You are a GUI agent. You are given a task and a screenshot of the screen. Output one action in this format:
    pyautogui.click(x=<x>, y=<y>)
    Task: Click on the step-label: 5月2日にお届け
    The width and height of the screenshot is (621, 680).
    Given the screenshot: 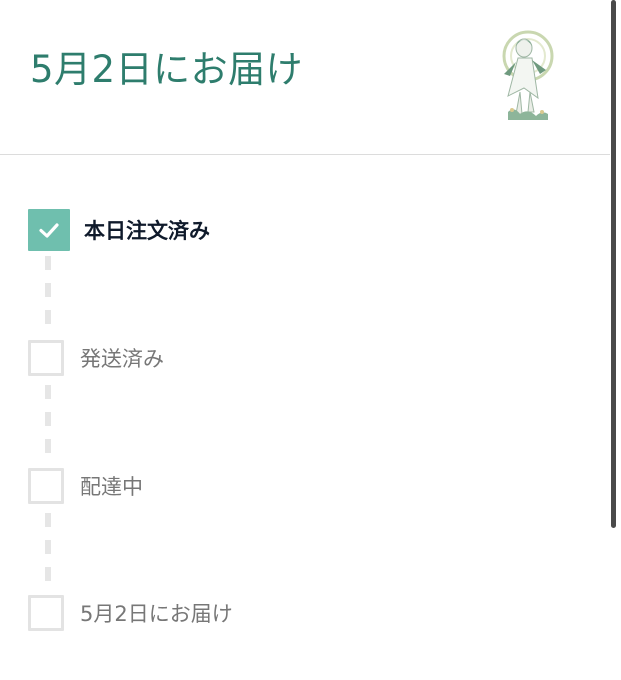 What is the action you would take?
    pyautogui.click(x=156, y=614)
    